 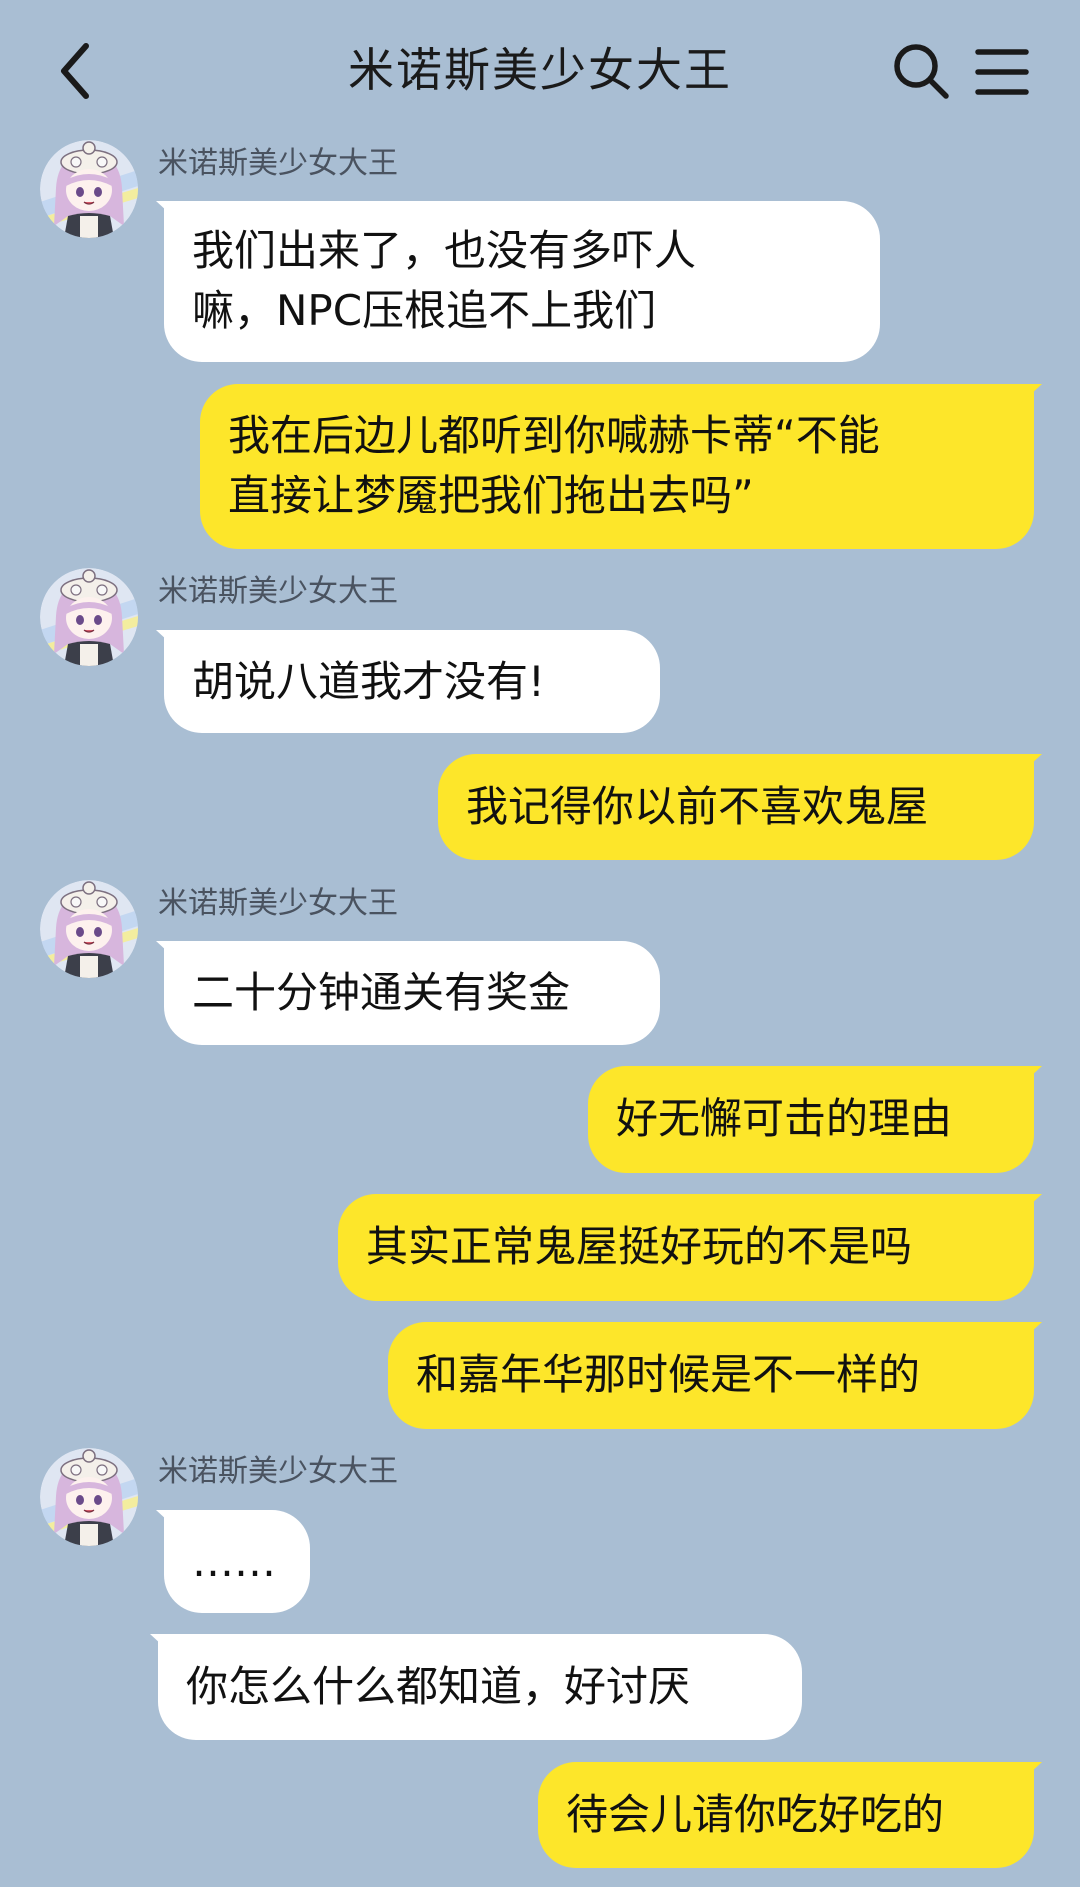 I want to click on message-bubble-incoming: 我们出来了，也没有多吓人 嘛，NPC压根追不上我们, so click(x=522, y=281).